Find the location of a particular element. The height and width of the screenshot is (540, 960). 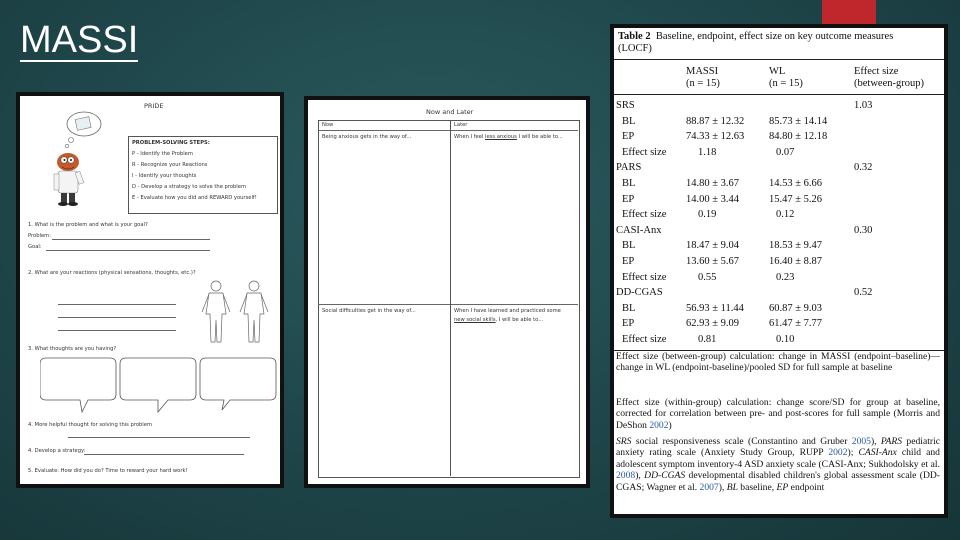

problem-label: Problem: is located at coordinates (39, 236).